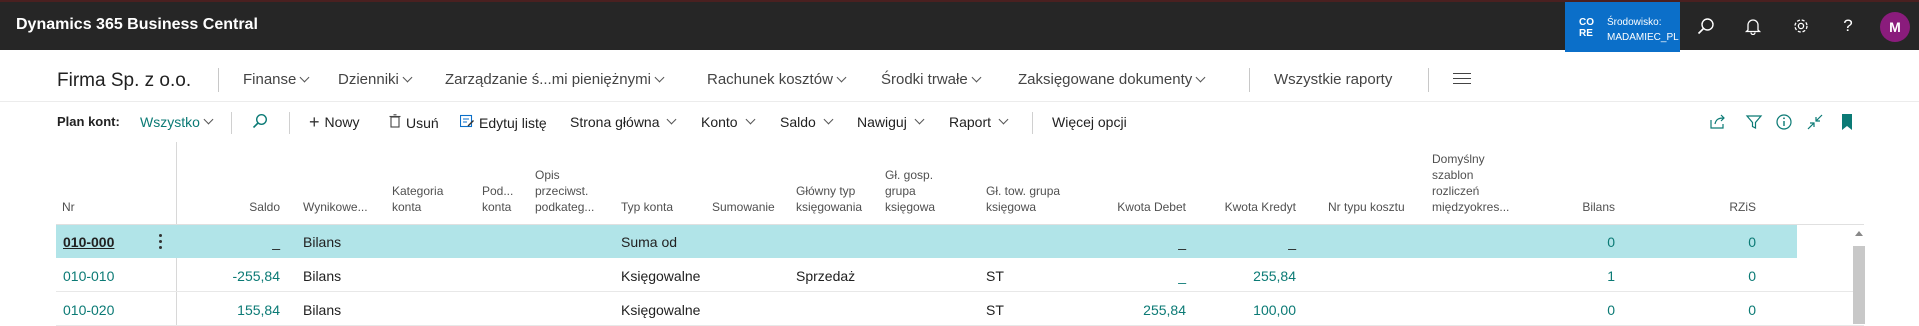 This screenshot has height=326, width=1919. I want to click on app-title: Dynamics 365 Business Central, so click(137, 25).